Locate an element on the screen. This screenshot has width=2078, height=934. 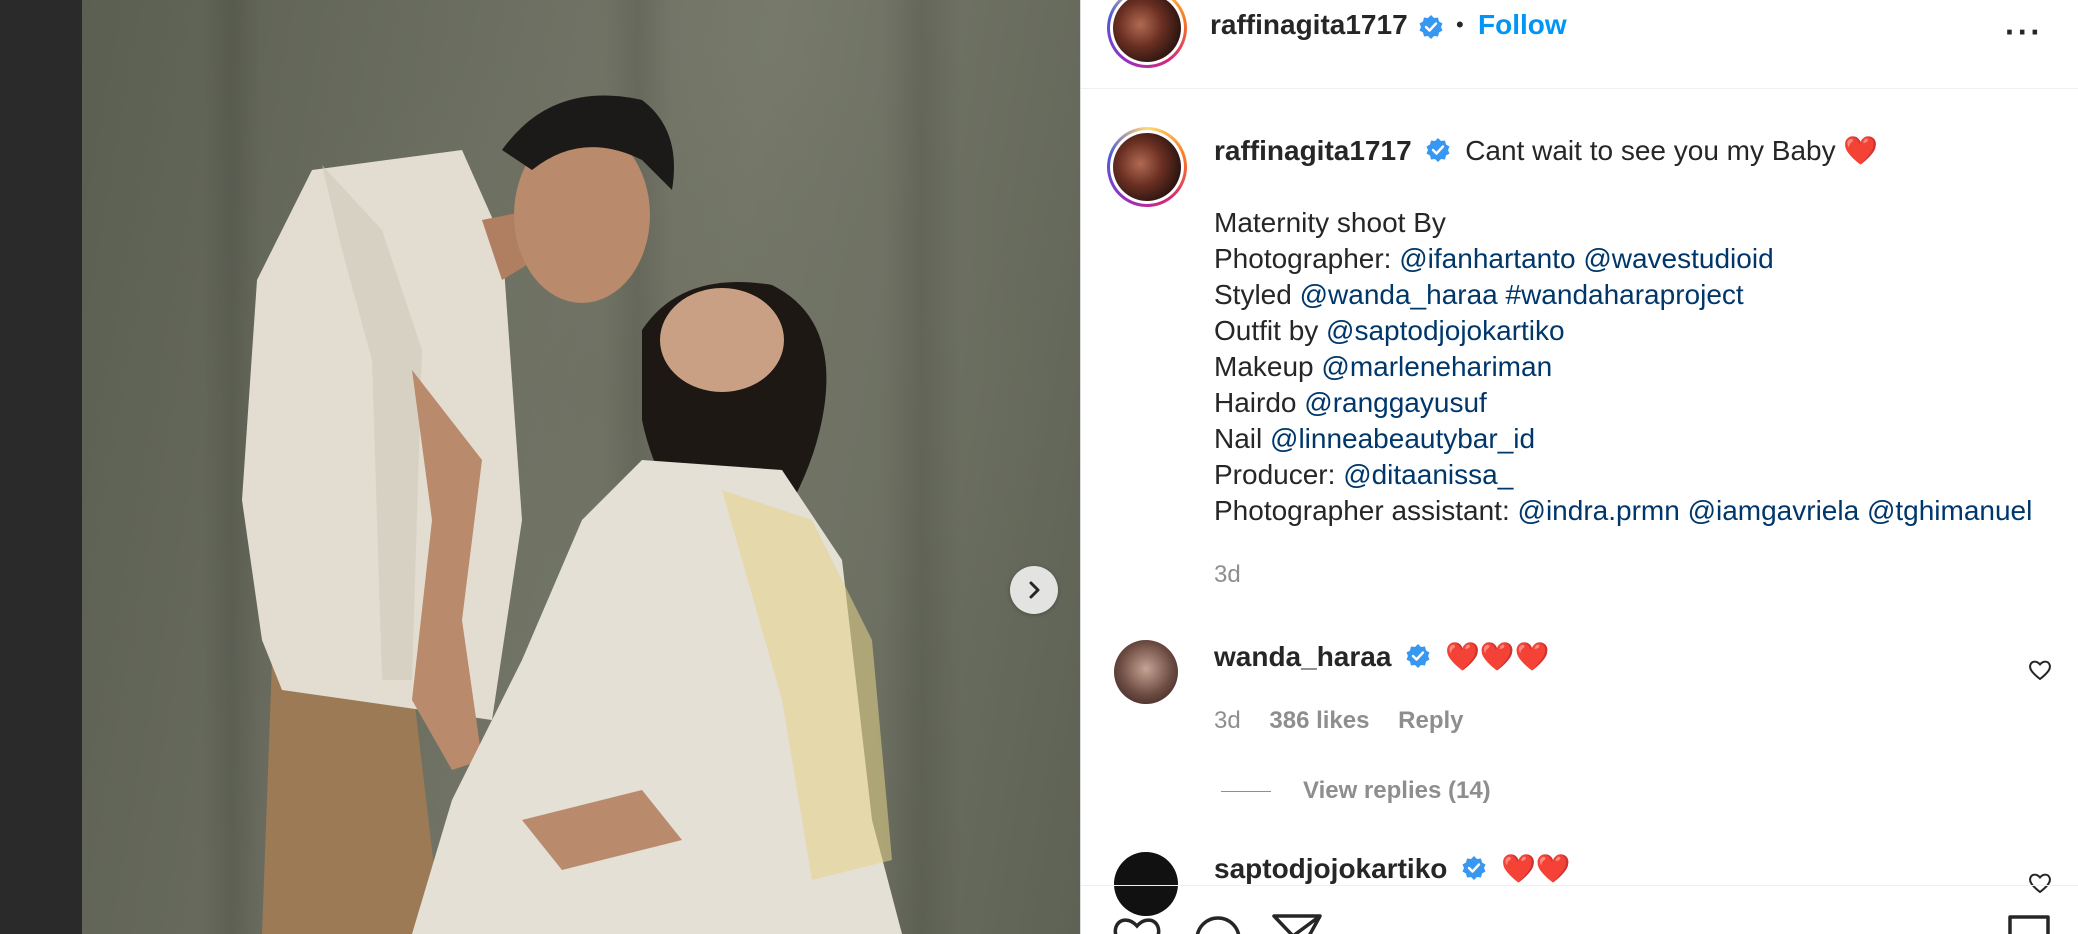
author-avatar is located at coordinates (1147, 34).